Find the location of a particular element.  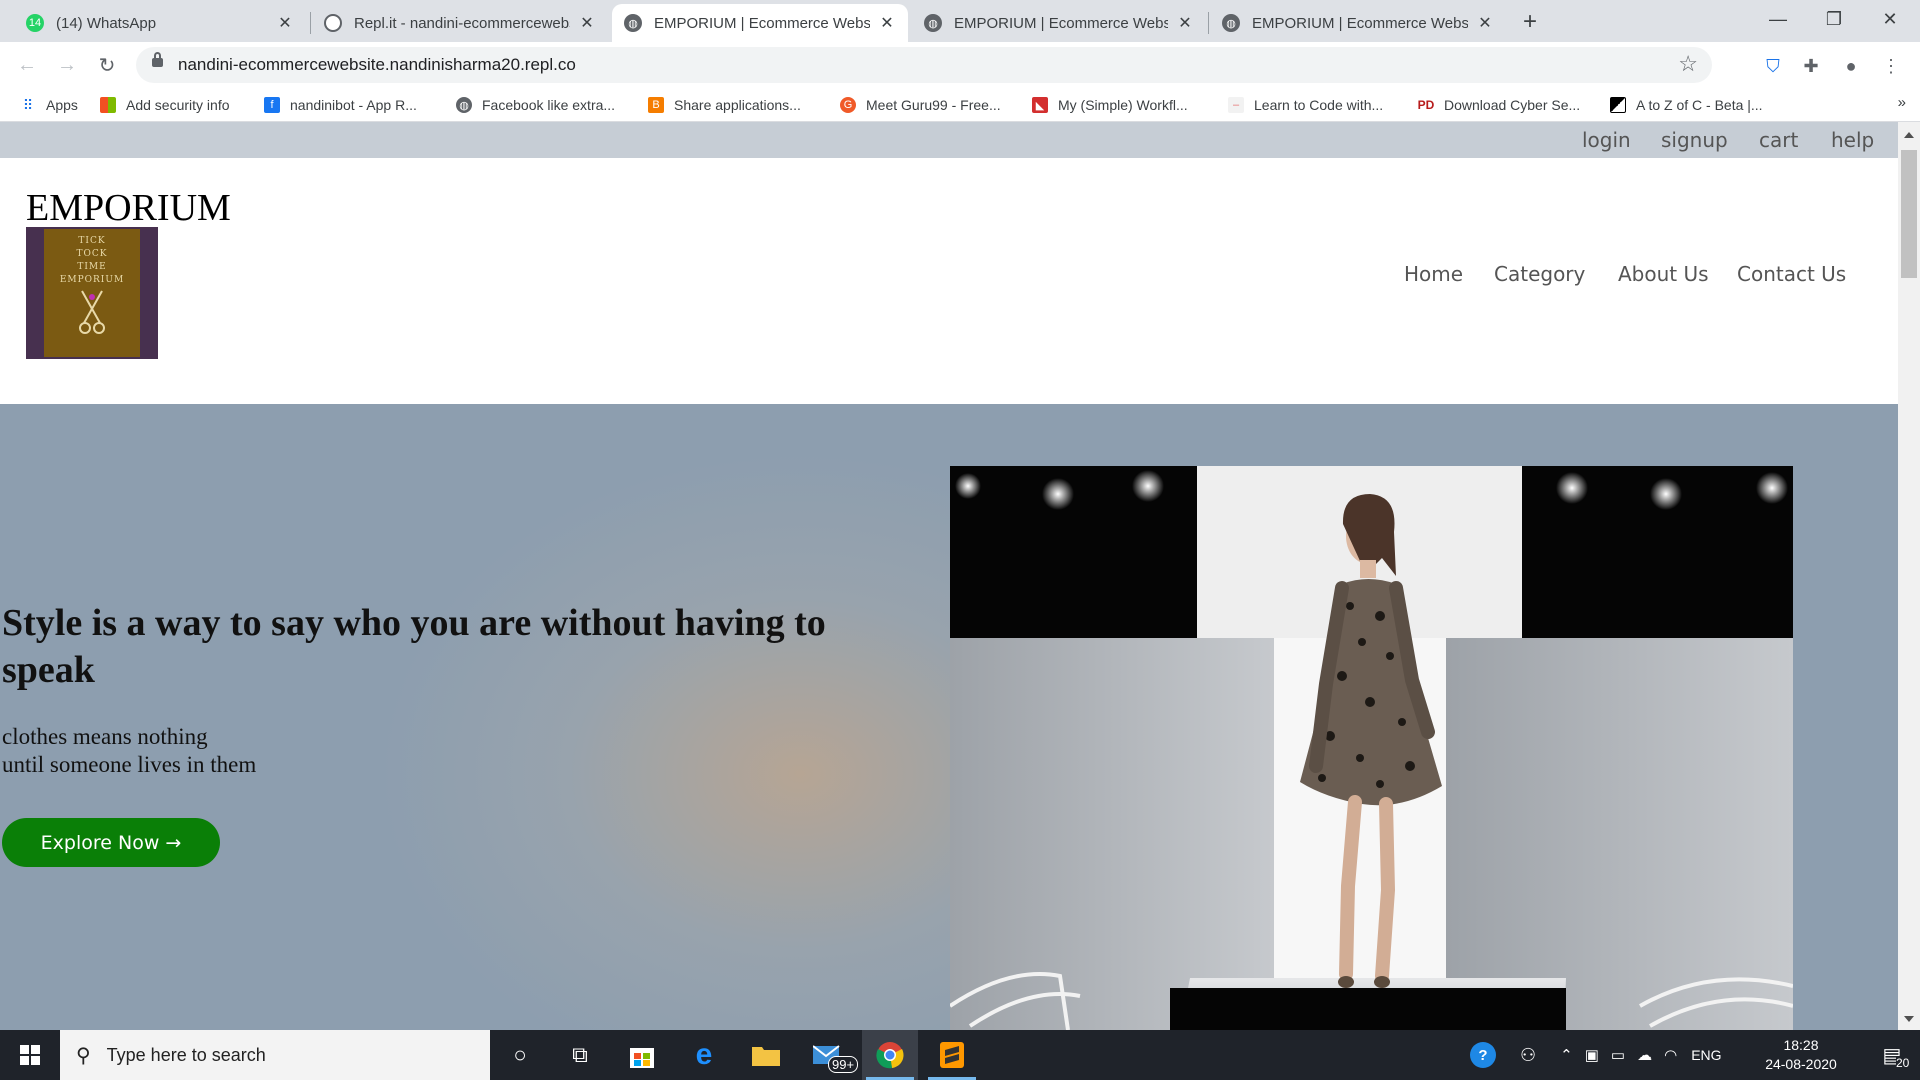

search-icon: ⚲ is located at coordinates (83, 1055).